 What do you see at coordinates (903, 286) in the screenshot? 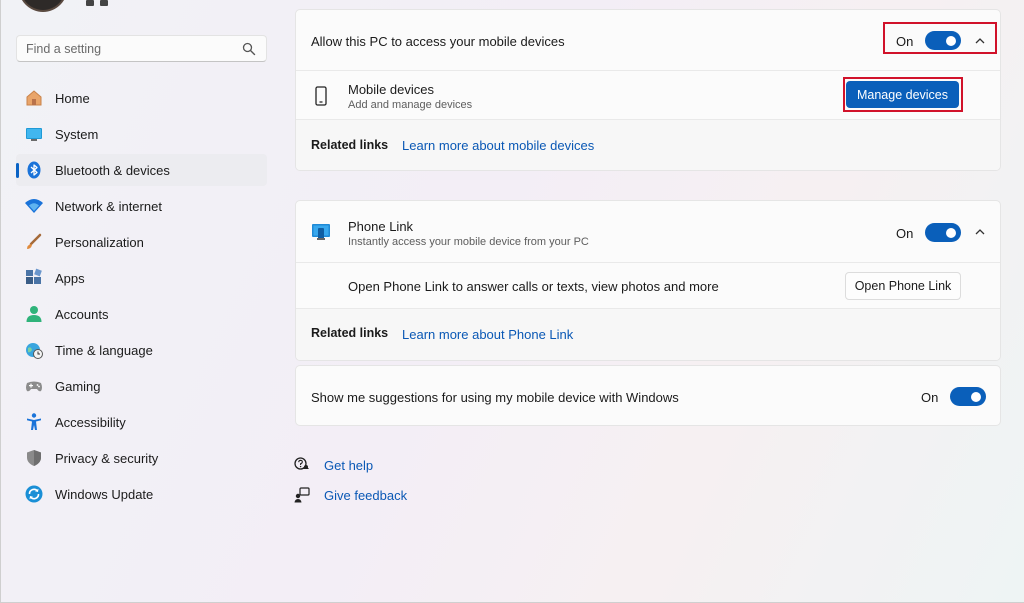
I see `open-phone-link-button: Open Phone Link` at bounding box center [903, 286].